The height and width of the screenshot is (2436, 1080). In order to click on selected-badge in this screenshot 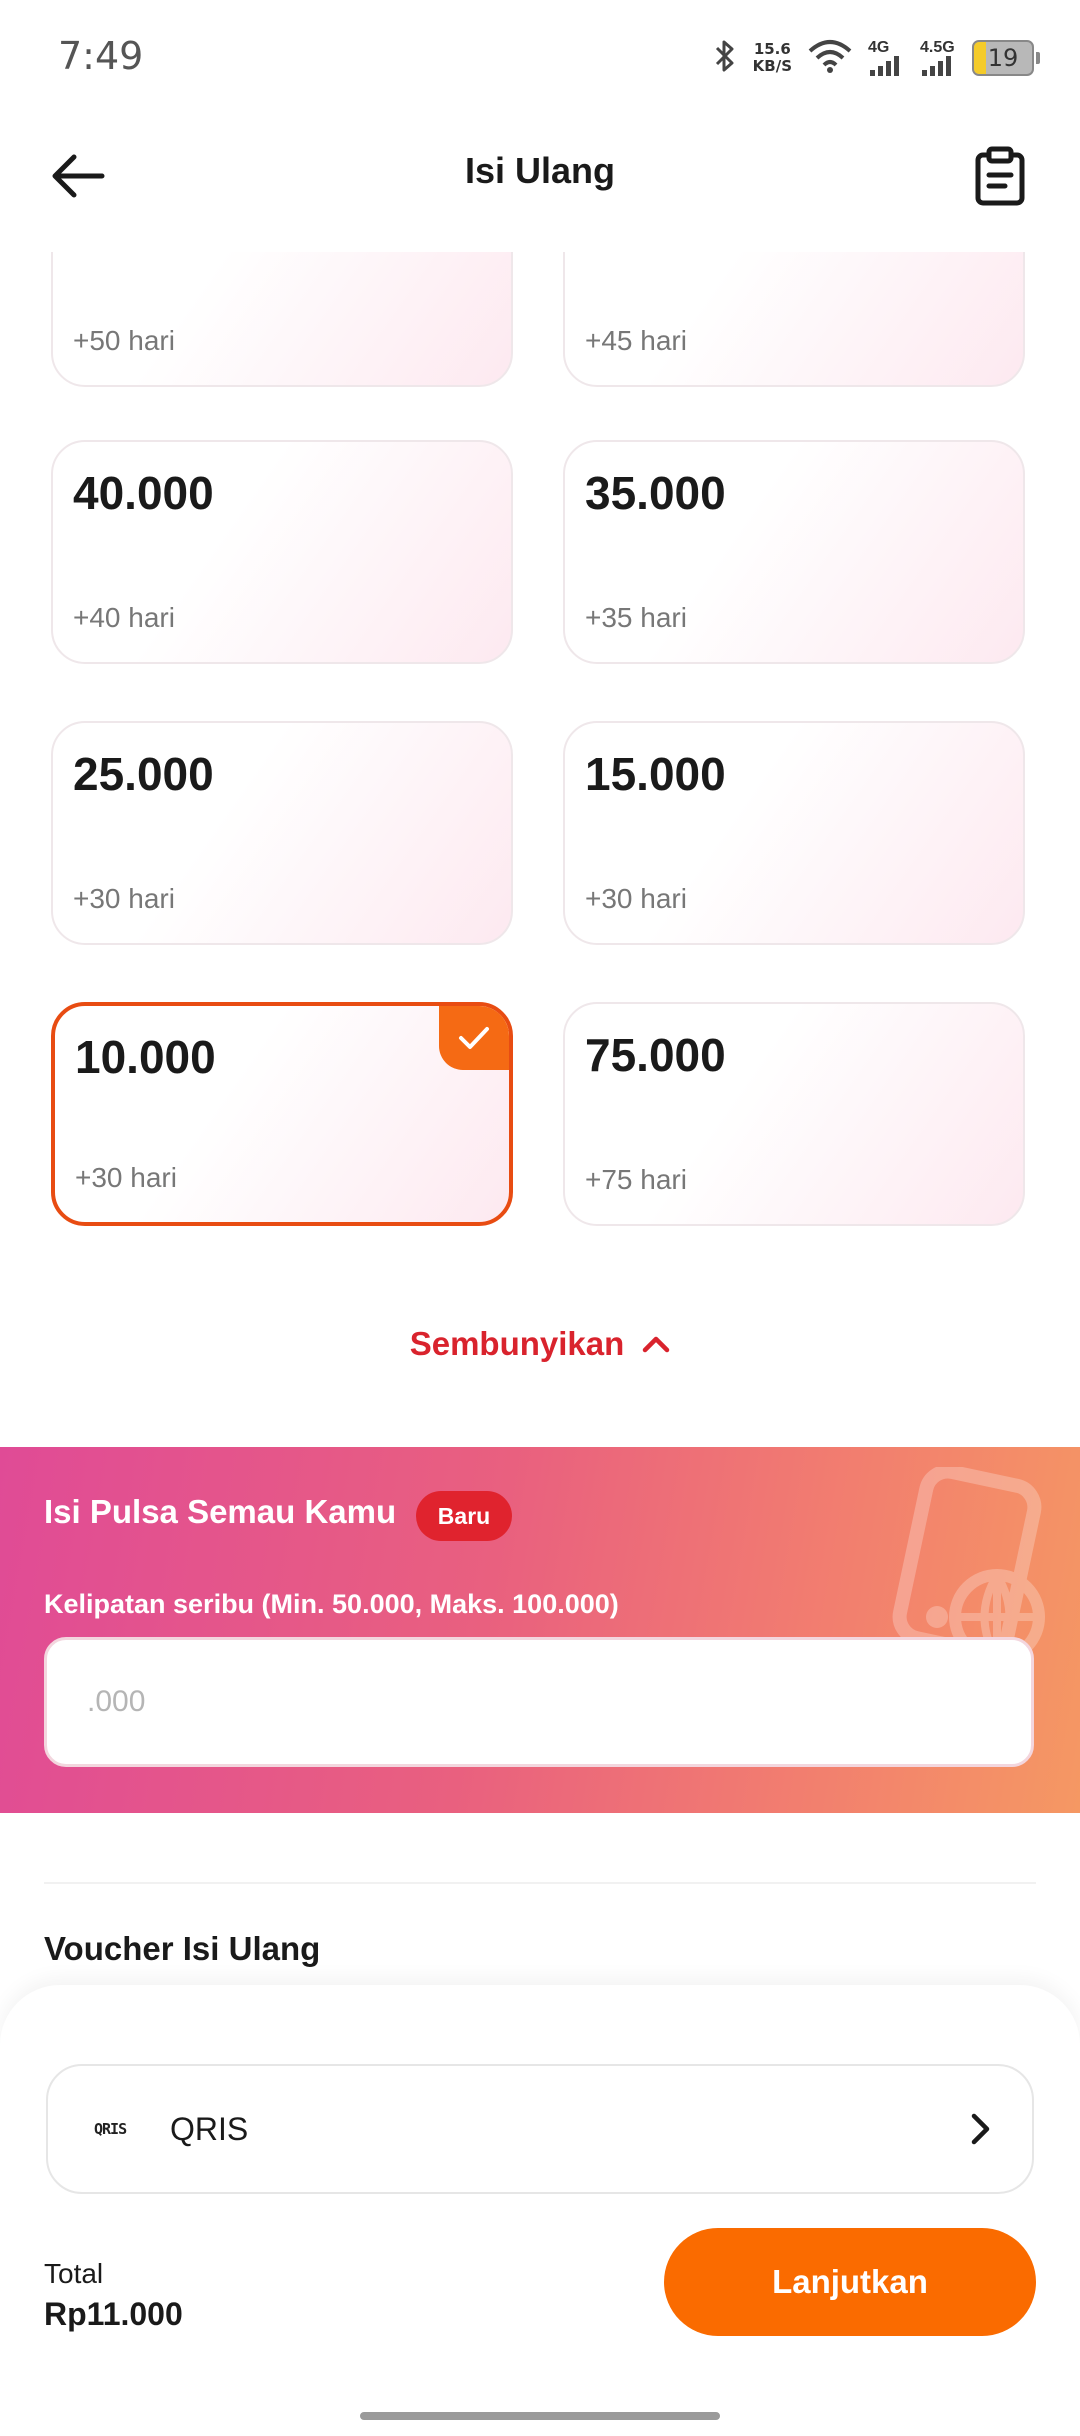, I will do `click(474, 1038)`.